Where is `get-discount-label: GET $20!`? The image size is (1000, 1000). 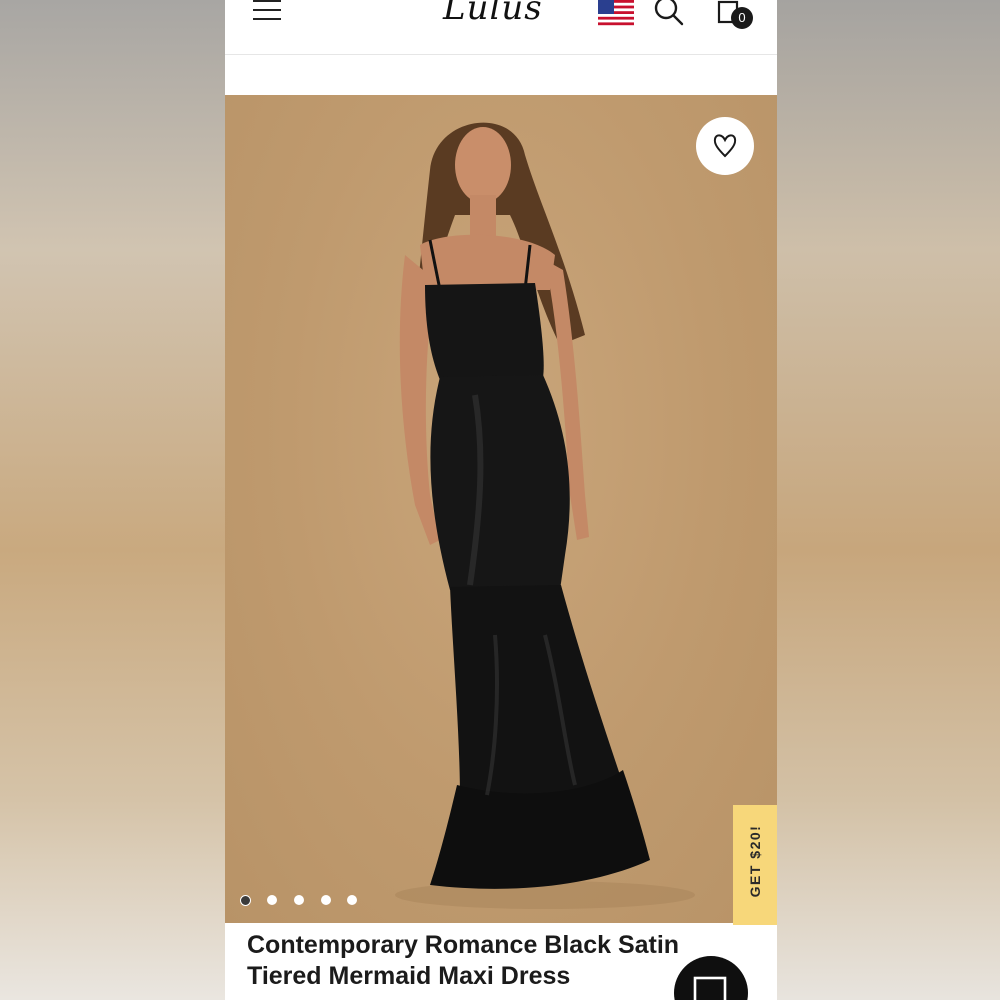
get-discount-label: GET $20! is located at coordinates (755, 861).